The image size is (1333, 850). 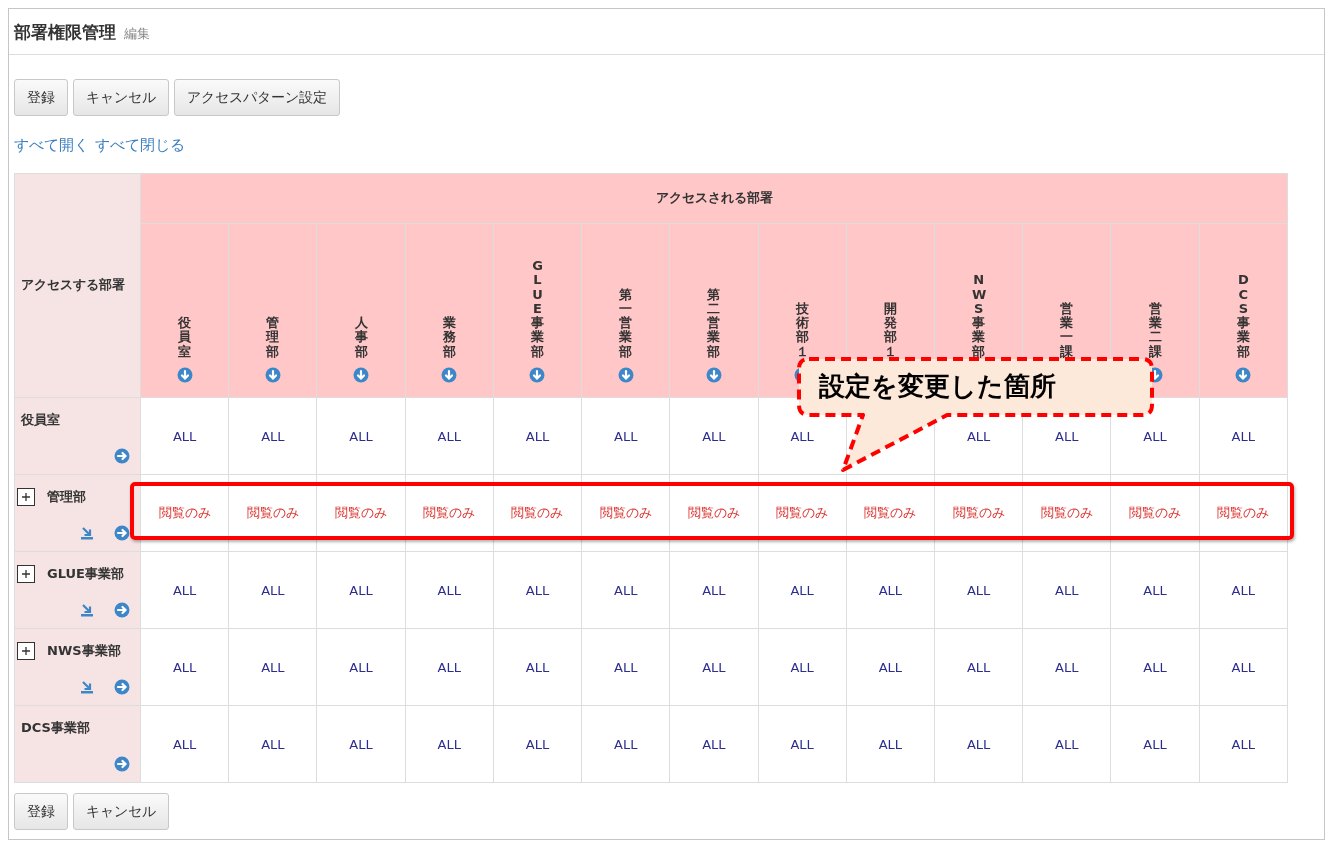 I want to click on page-title: 部署権限管理, so click(x=65, y=32).